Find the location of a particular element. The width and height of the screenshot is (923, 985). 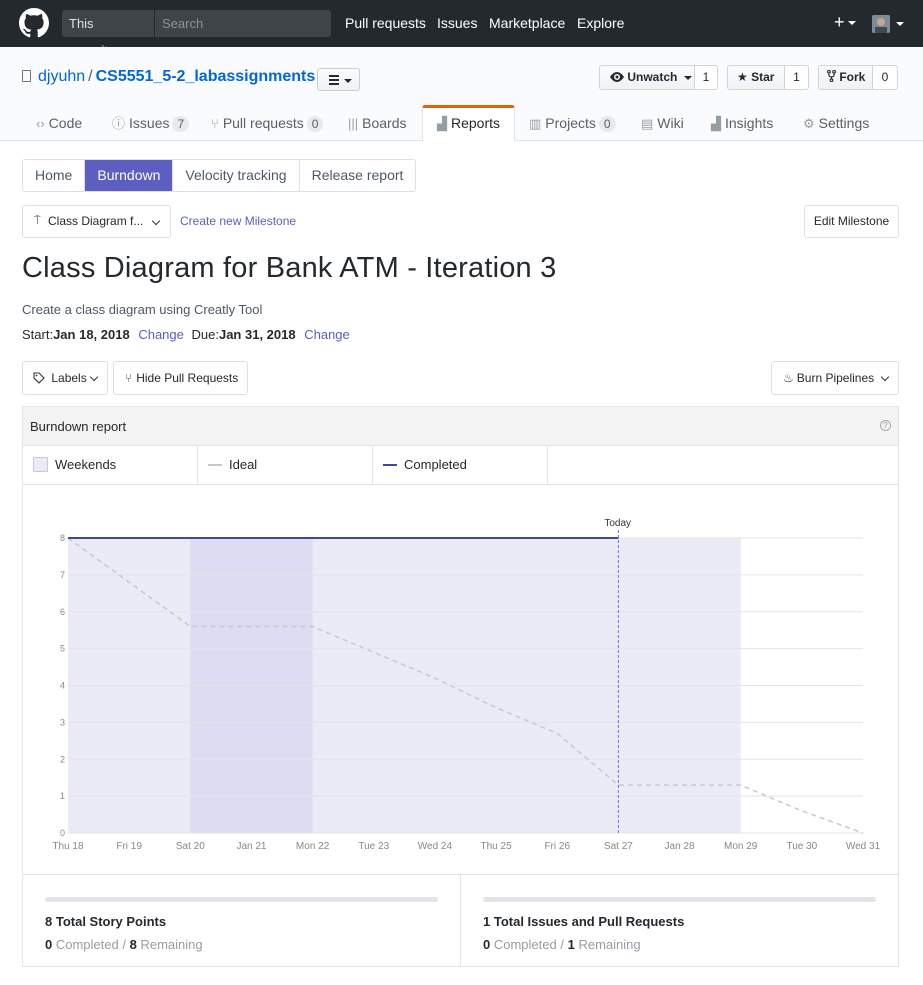

y-tick-label: 3 is located at coordinates (62, 722).